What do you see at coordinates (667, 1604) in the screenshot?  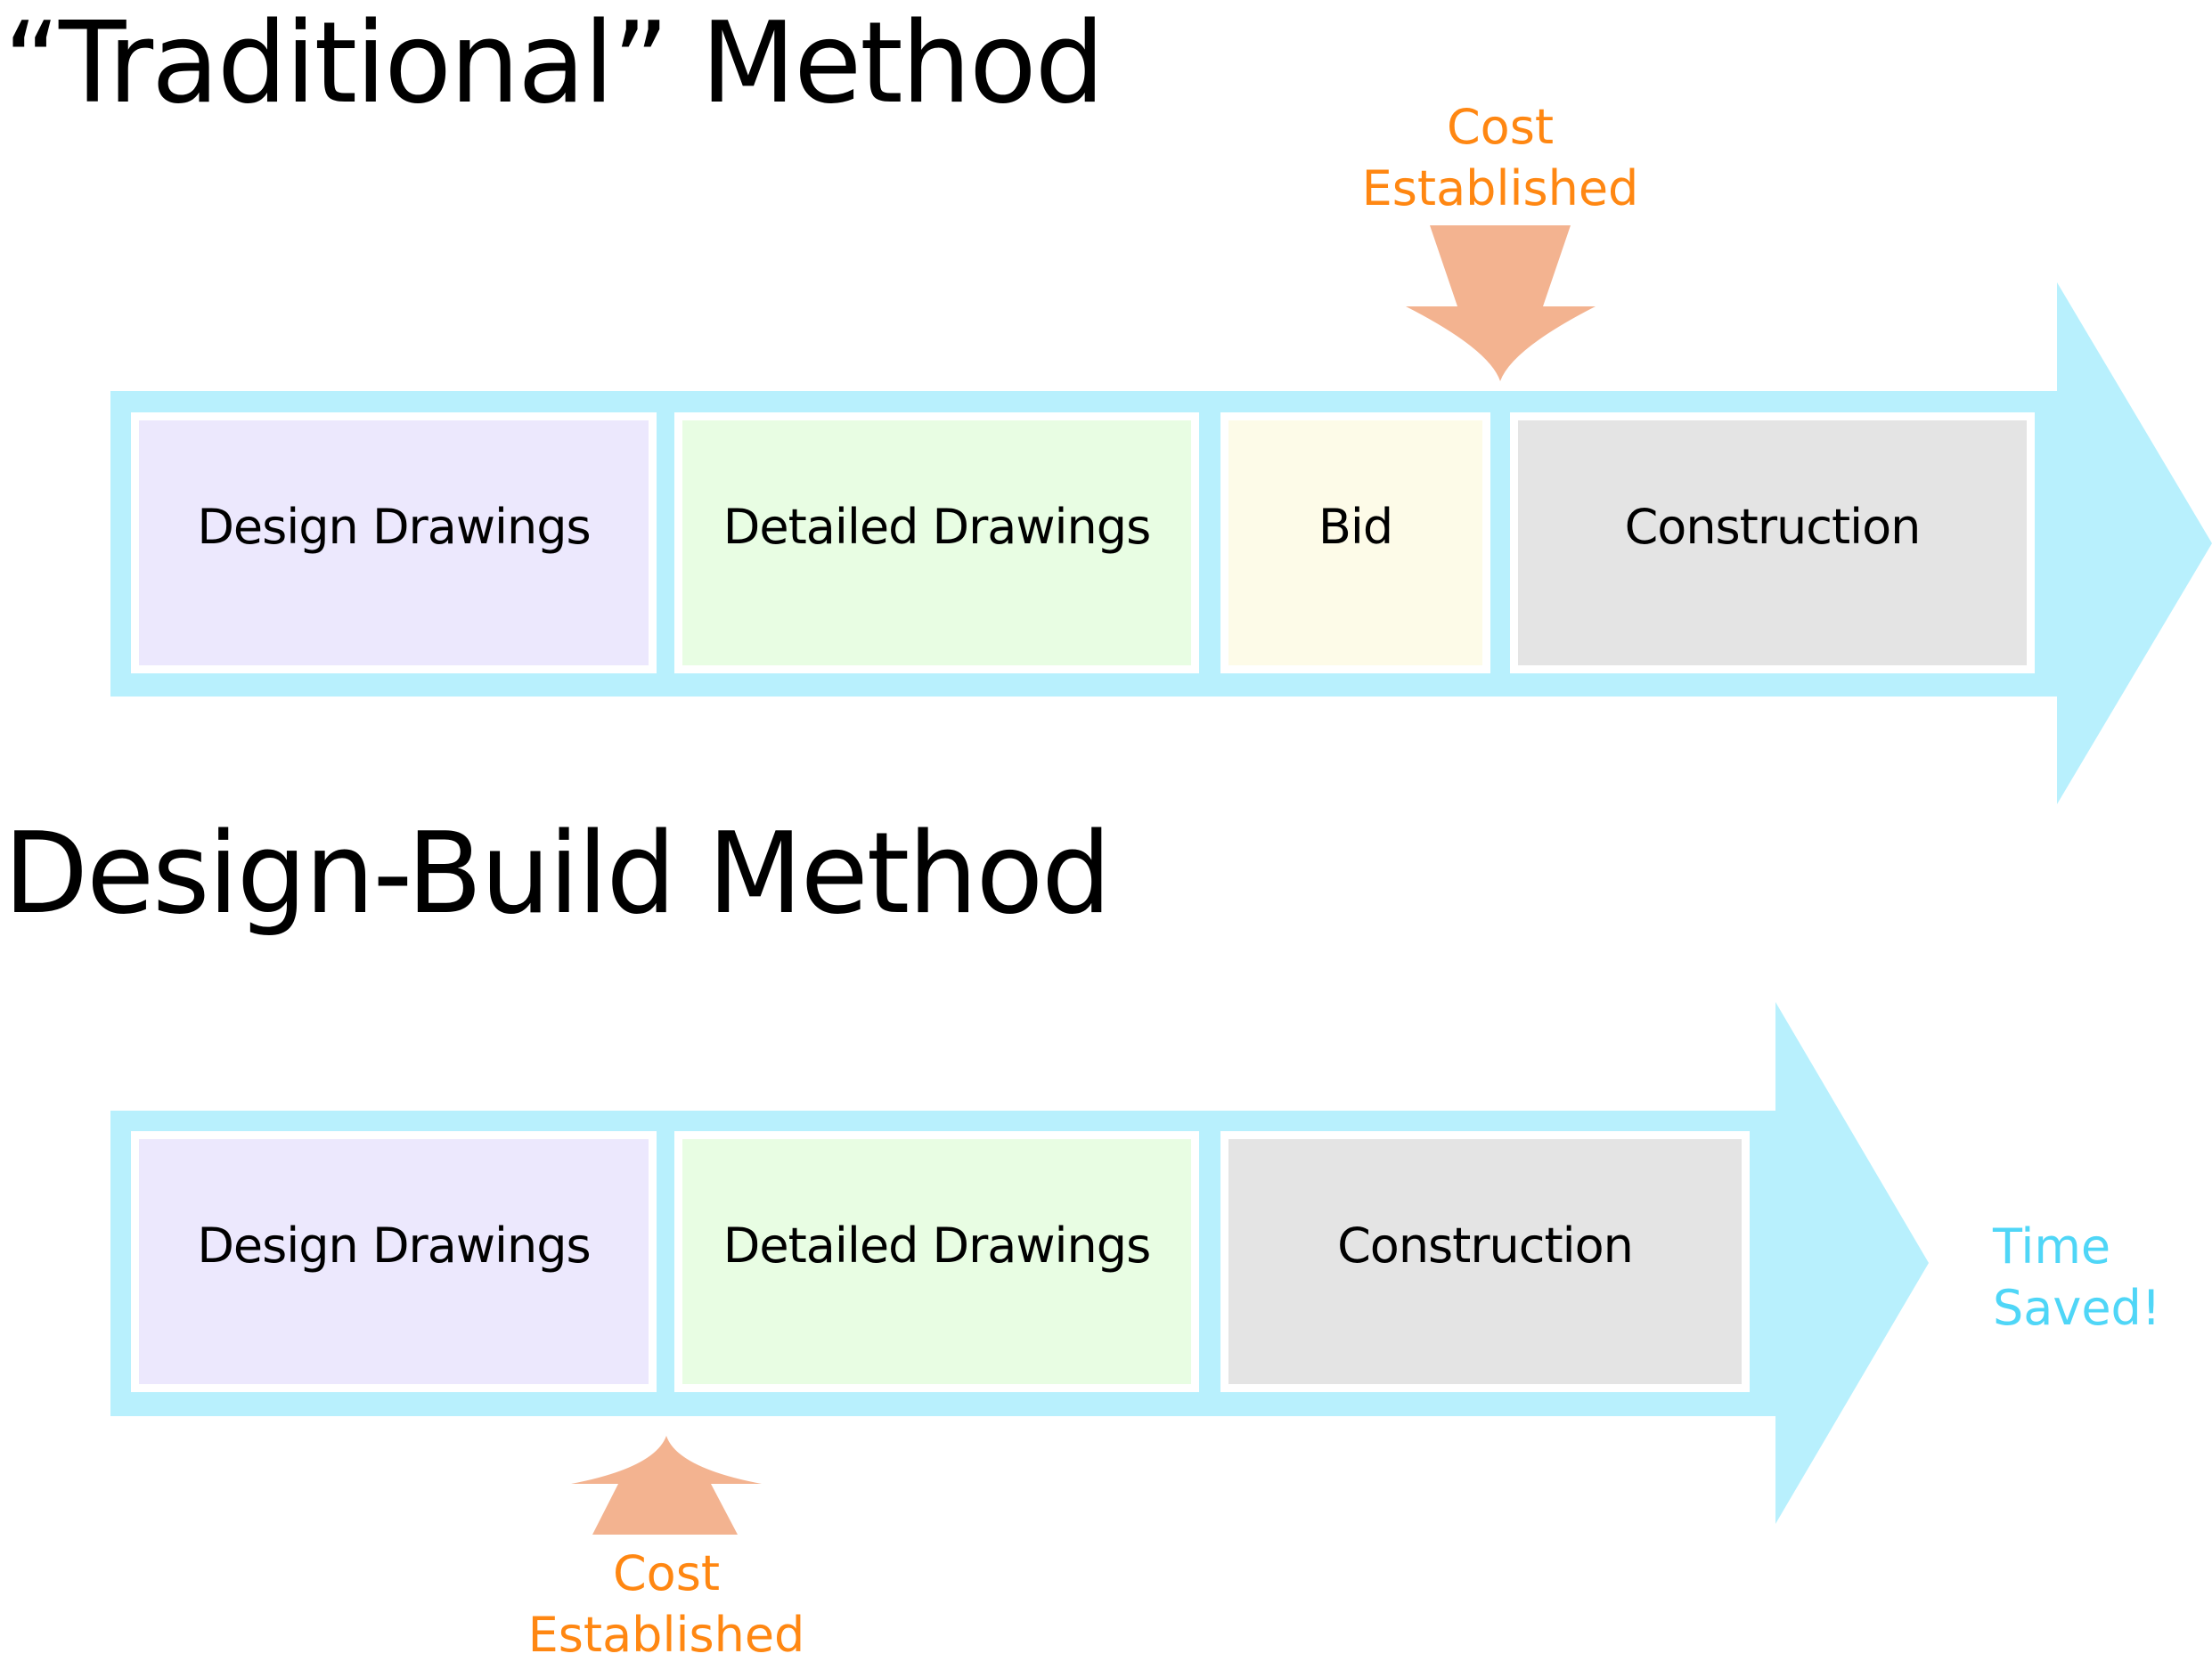 I see `design-build-cost-established-label: Cost Established` at bounding box center [667, 1604].